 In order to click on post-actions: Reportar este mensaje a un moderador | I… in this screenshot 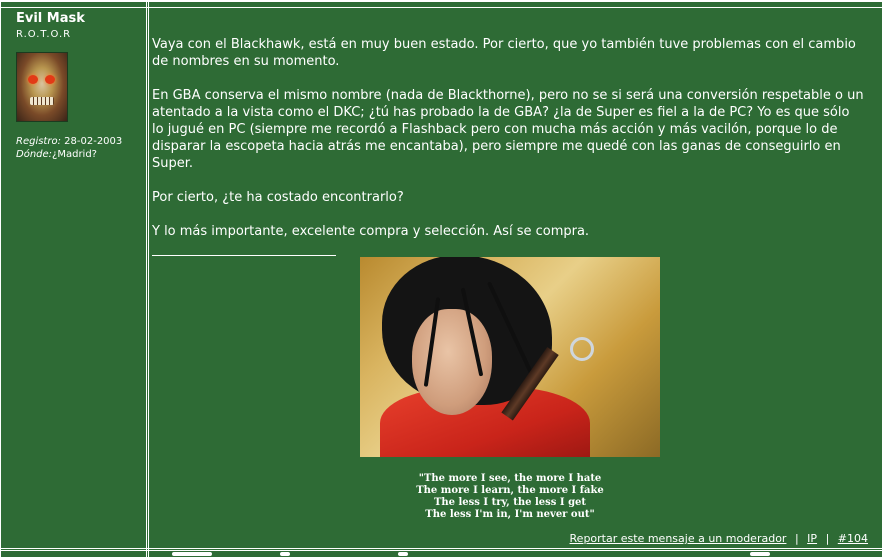, I will do `click(719, 539)`.